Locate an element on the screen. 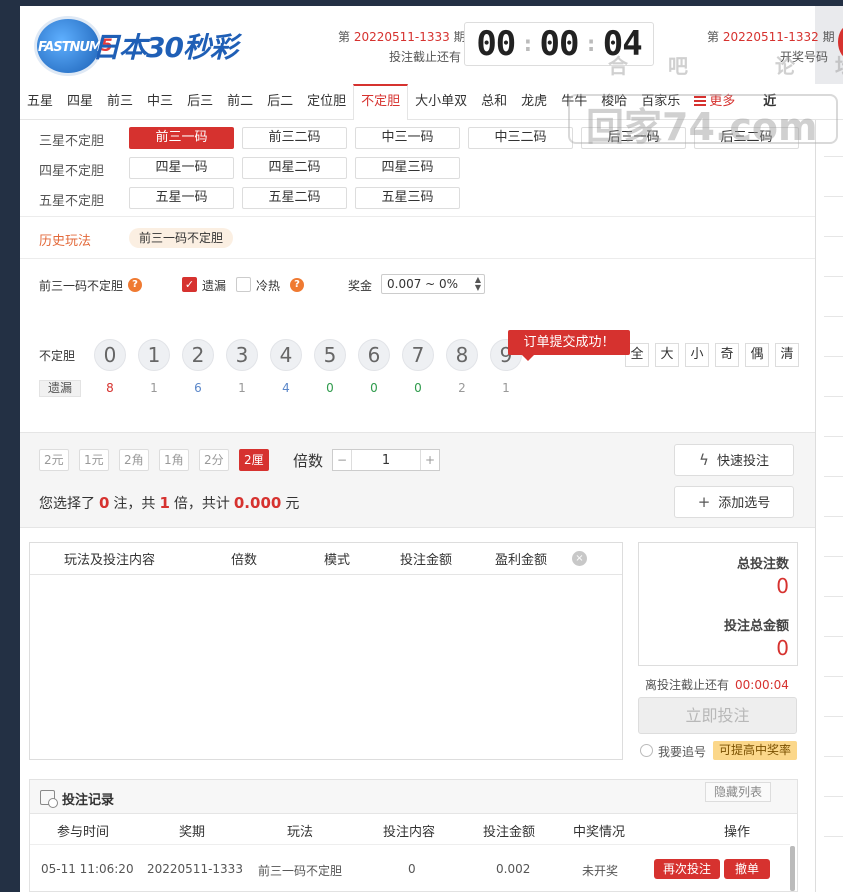 The width and height of the screenshot is (843, 892). quick-select-odd: 奇 is located at coordinates (727, 355).